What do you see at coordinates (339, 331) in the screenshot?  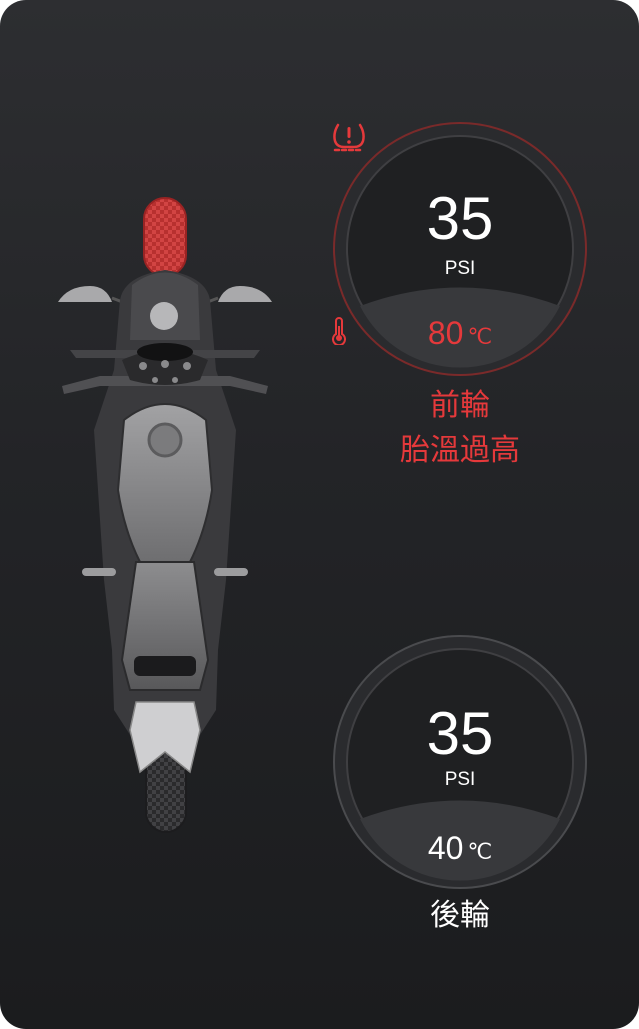 I see `thermometer-icon` at bounding box center [339, 331].